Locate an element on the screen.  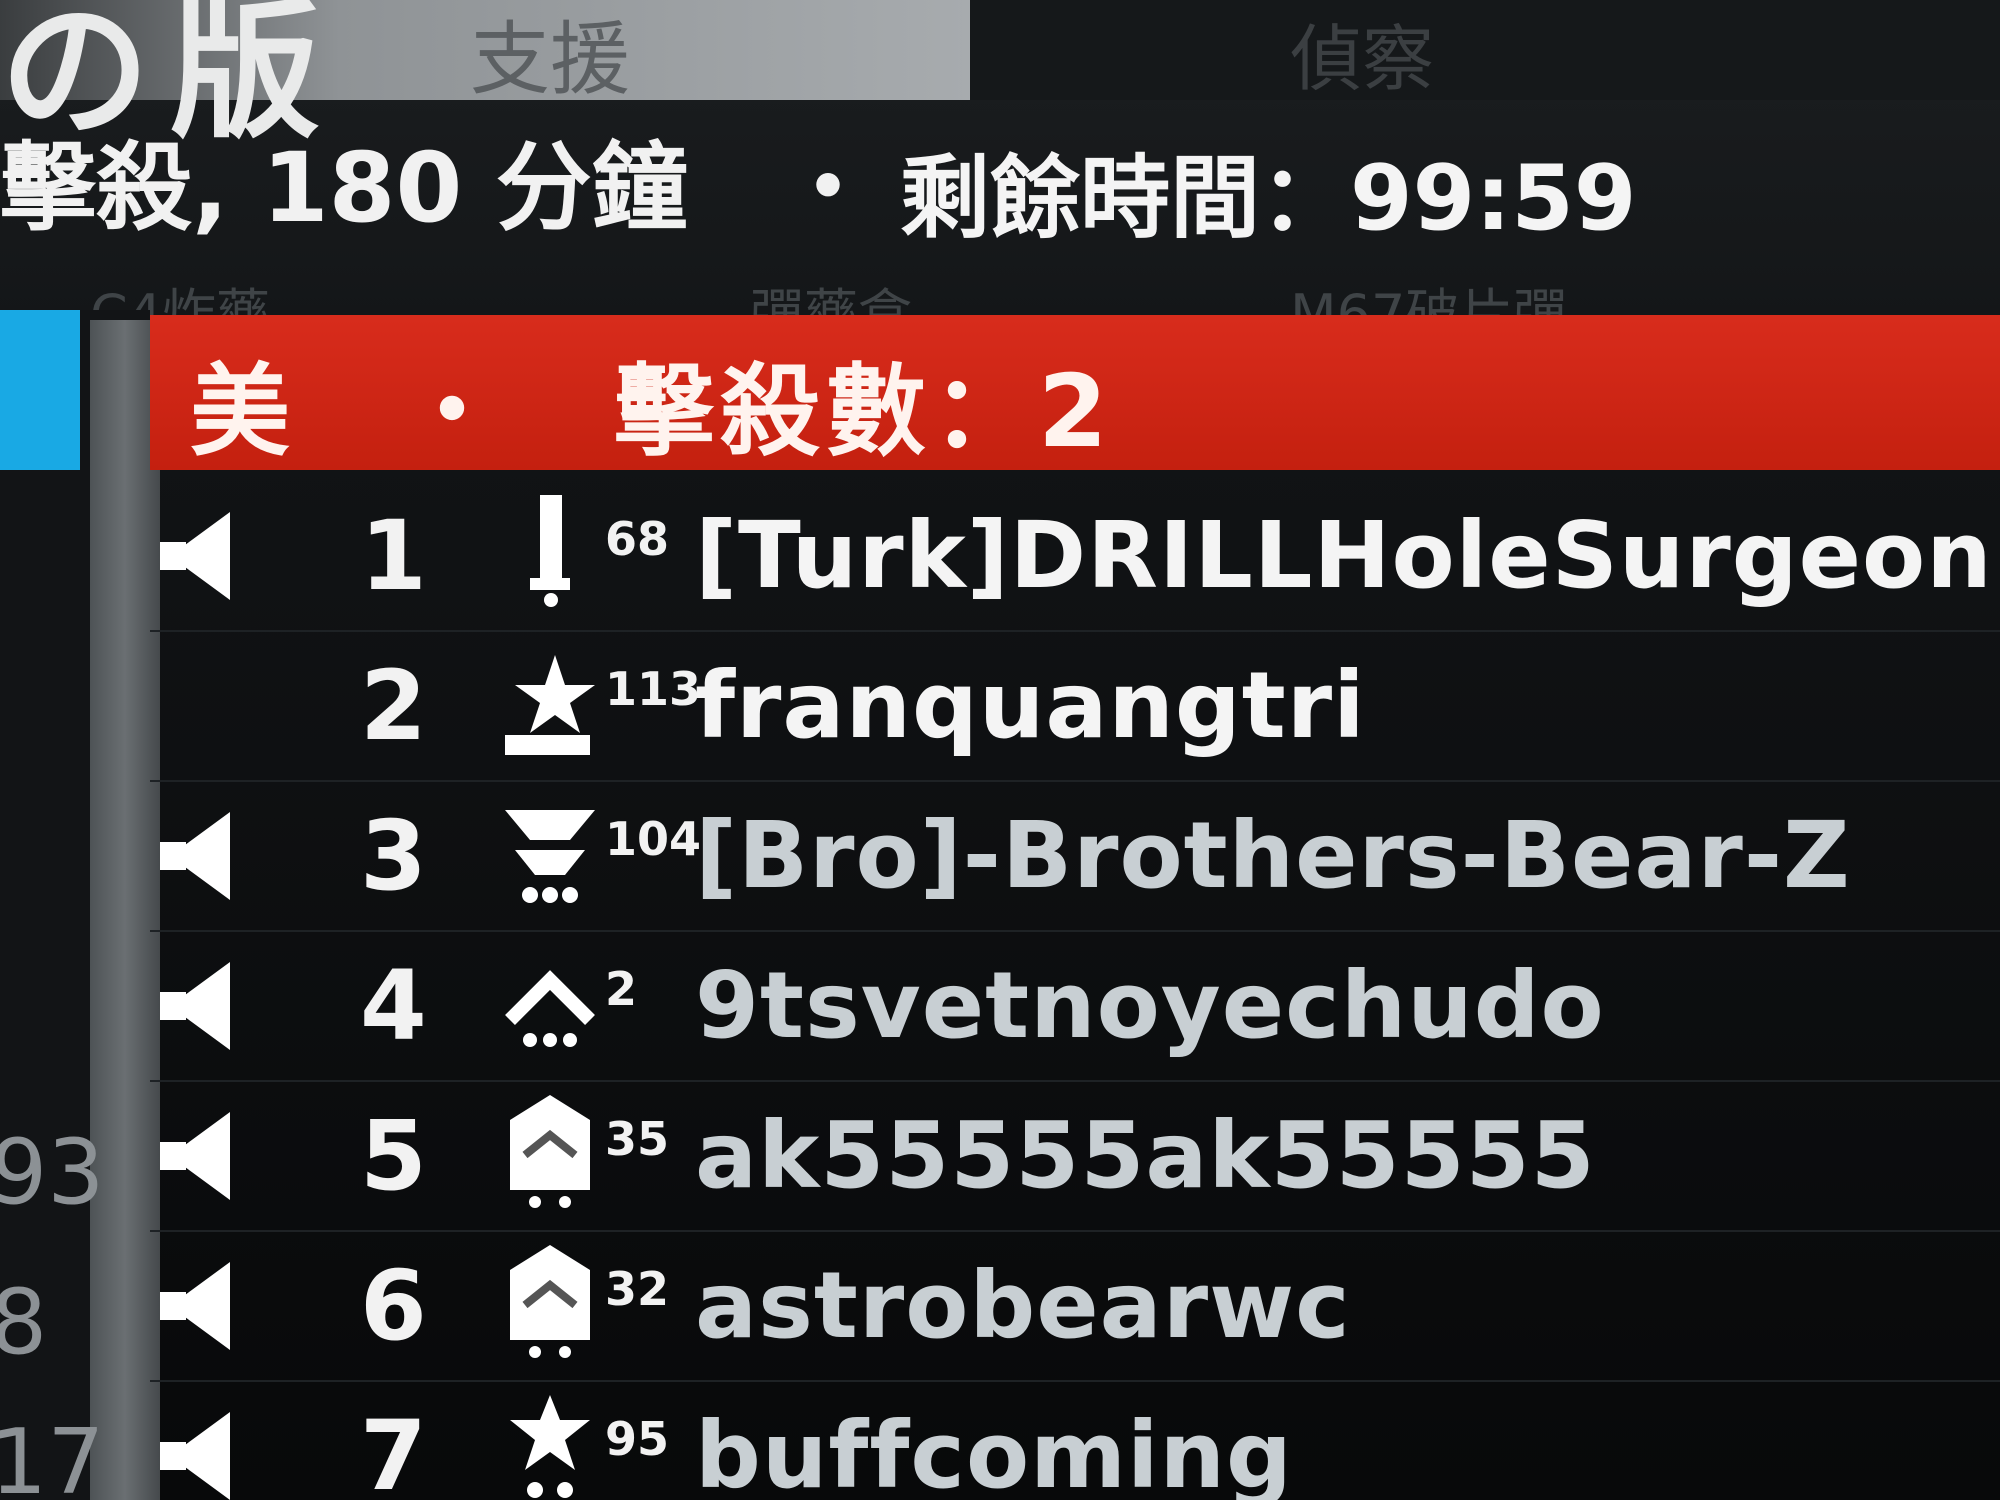
time-remaining: 剩餘時間：99:59 is located at coordinates (1268, 198).